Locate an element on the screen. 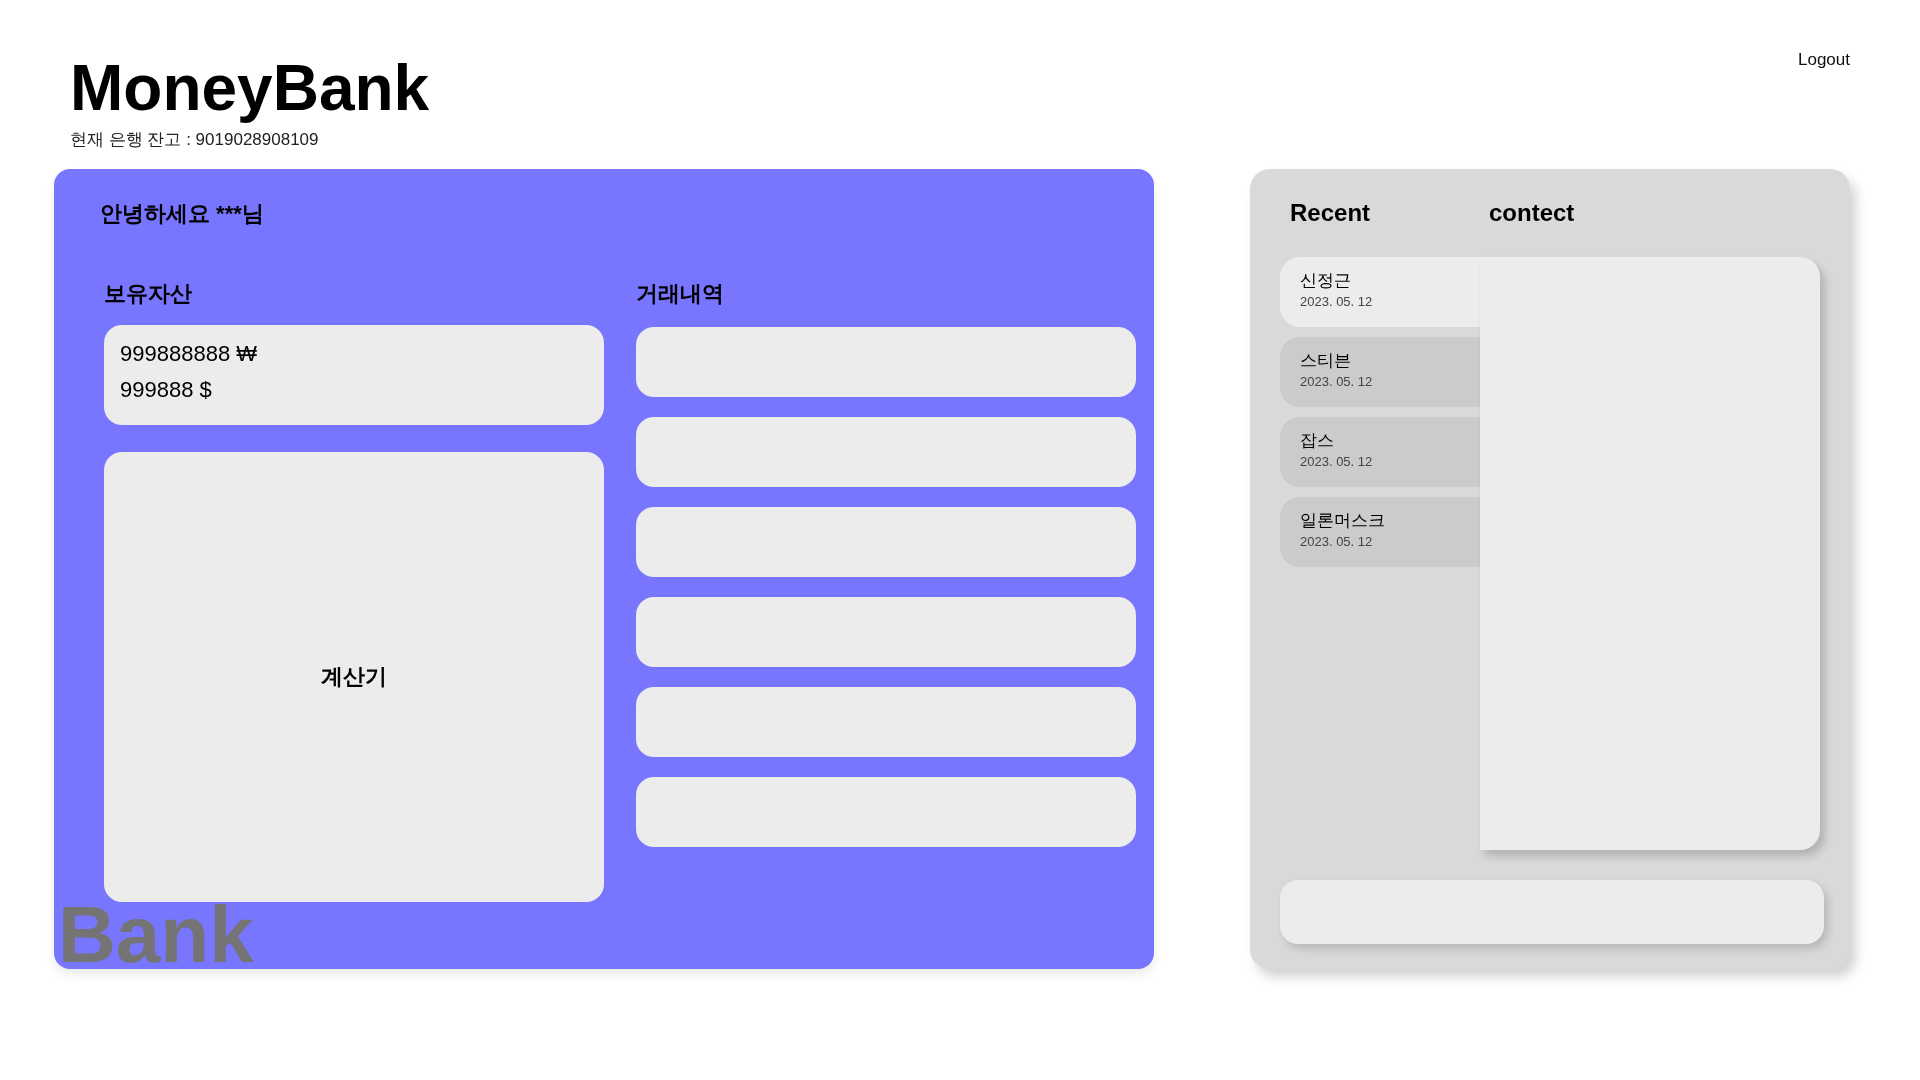 This screenshot has width=1920, height=1080. contact-item: 신정근 2023. 05. 12 is located at coordinates (1380, 292).